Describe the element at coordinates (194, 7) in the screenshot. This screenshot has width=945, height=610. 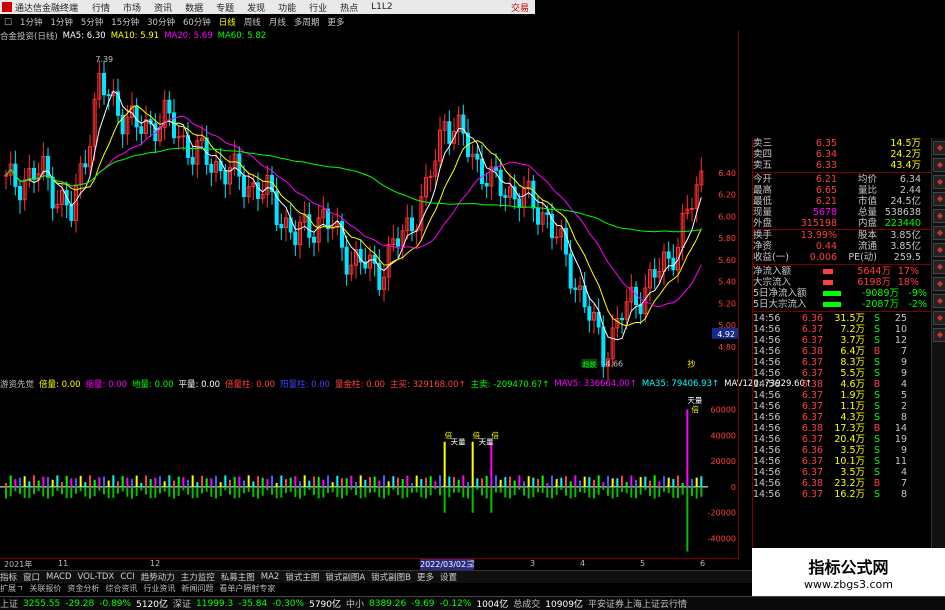
I see `menu-item-data: 数据` at that location.